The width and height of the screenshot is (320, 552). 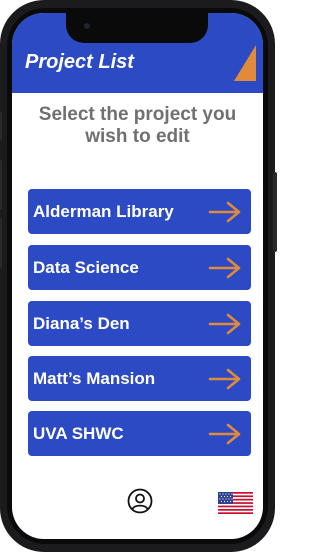 I want to click on project-button-alderman-library: Alderman Library, so click(x=139, y=211).